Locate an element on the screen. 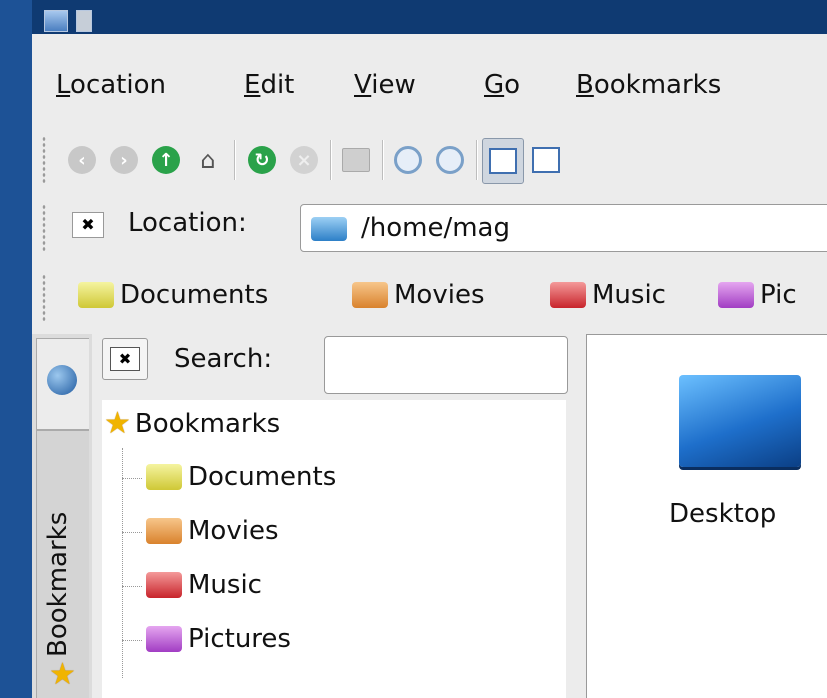 This screenshot has width=827, height=698. back-icon: ‹ is located at coordinates (82, 160).